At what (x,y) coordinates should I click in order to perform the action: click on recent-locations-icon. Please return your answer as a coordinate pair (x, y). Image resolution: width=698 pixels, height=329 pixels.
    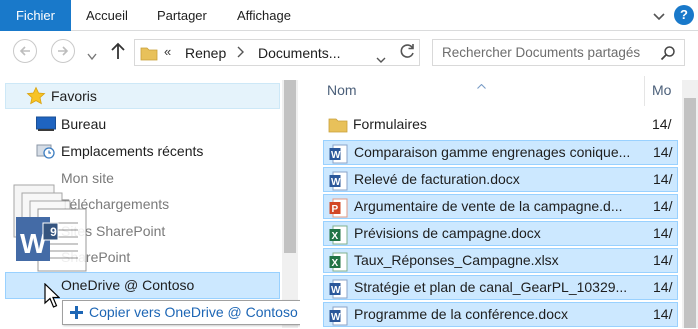
    Looking at the image, I should click on (92, 54).